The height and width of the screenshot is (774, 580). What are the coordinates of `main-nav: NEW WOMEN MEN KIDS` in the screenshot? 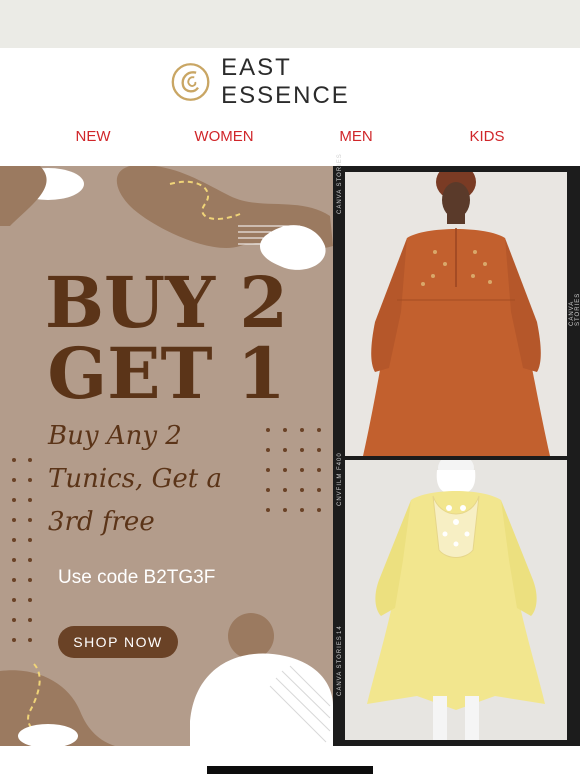 It's located at (290, 141).